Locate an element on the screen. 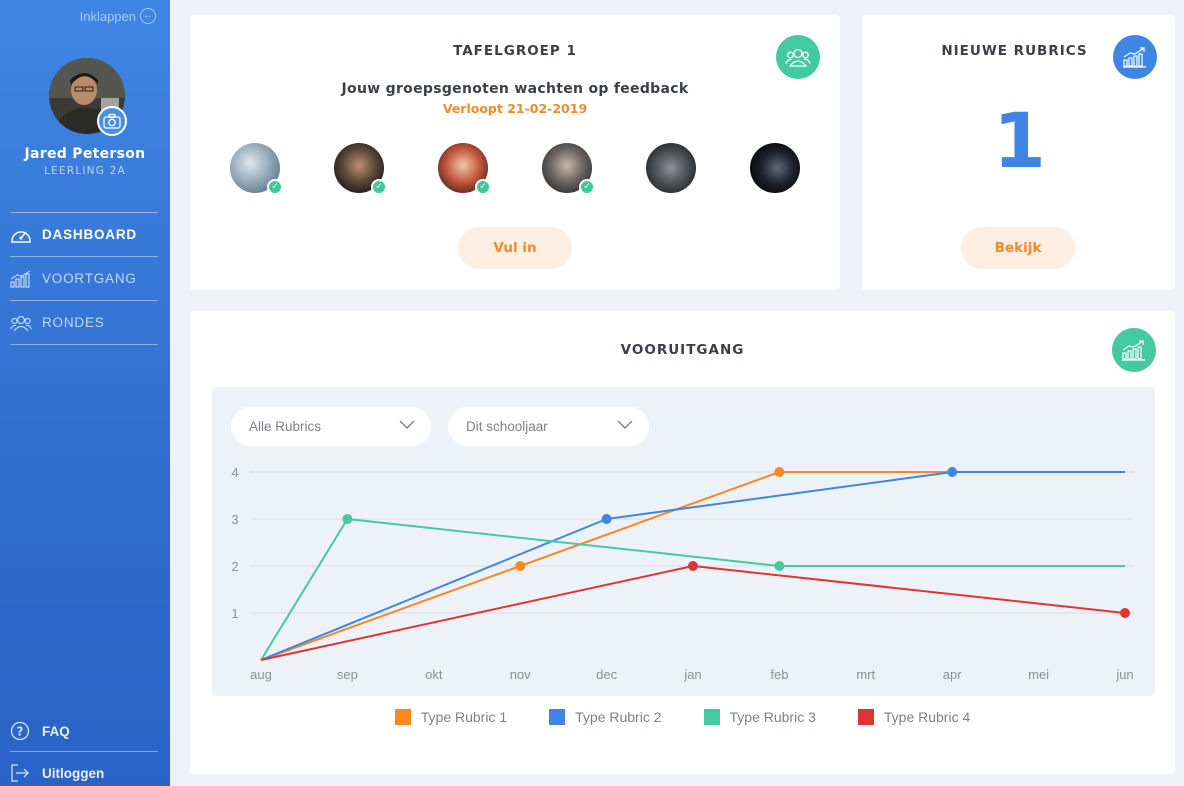 Image resolution: width=1184 pixels, height=786 pixels. question-circle-icon: ? is located at coordinates (20, 731).